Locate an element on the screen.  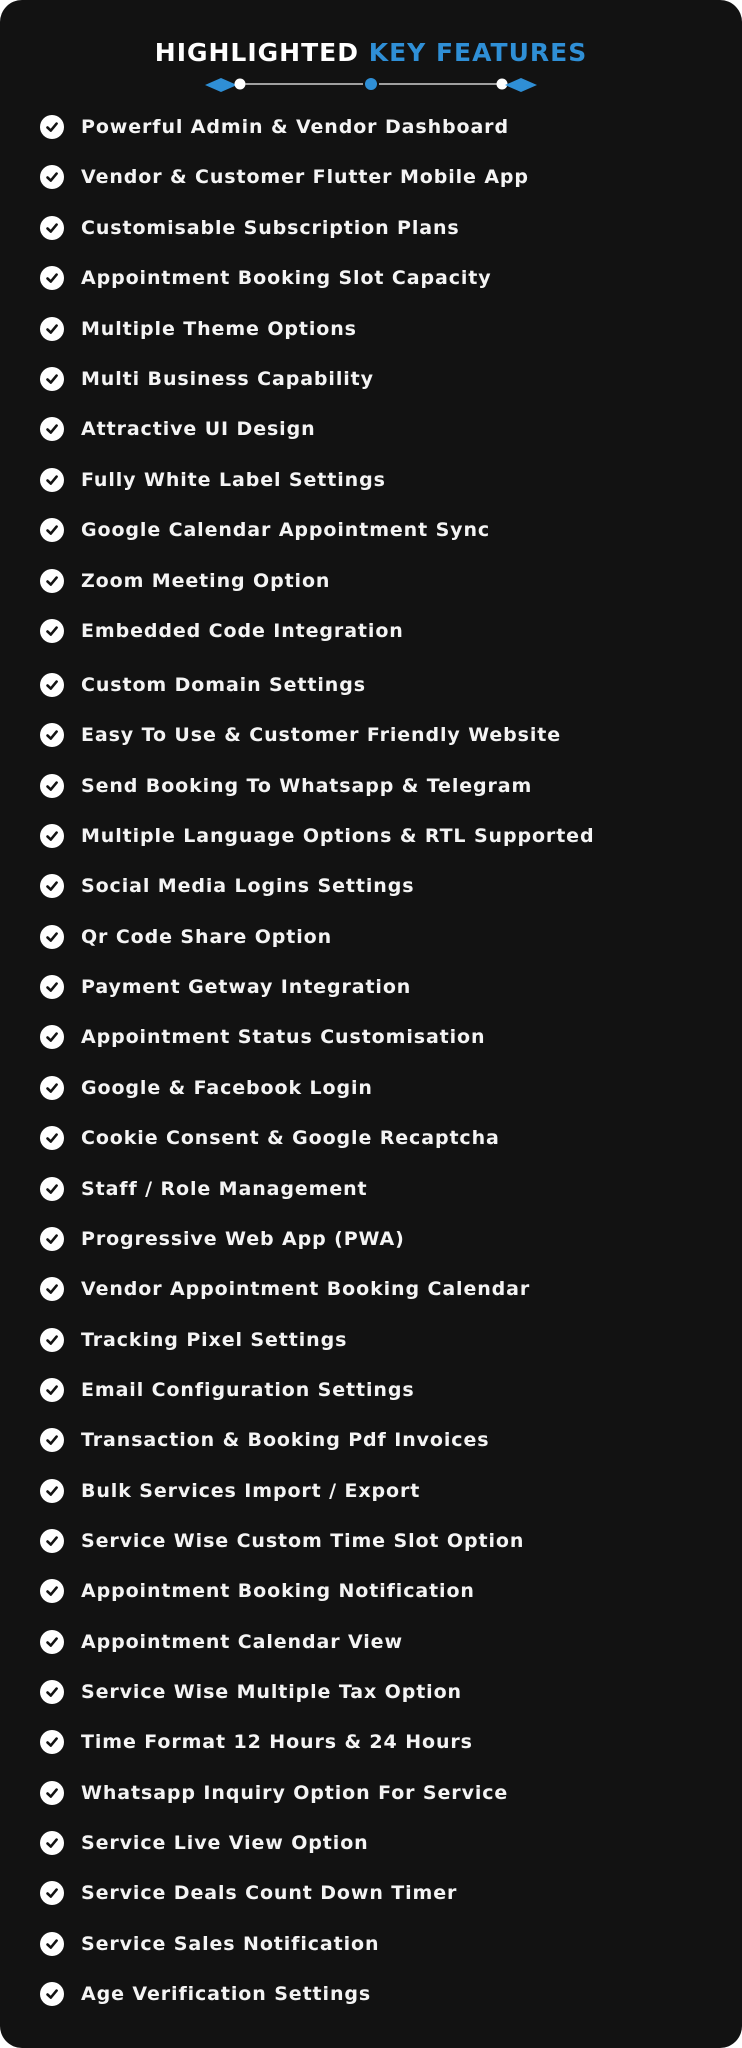
feature-item: Staff / Role Management is located at coordinates (204, 1189).